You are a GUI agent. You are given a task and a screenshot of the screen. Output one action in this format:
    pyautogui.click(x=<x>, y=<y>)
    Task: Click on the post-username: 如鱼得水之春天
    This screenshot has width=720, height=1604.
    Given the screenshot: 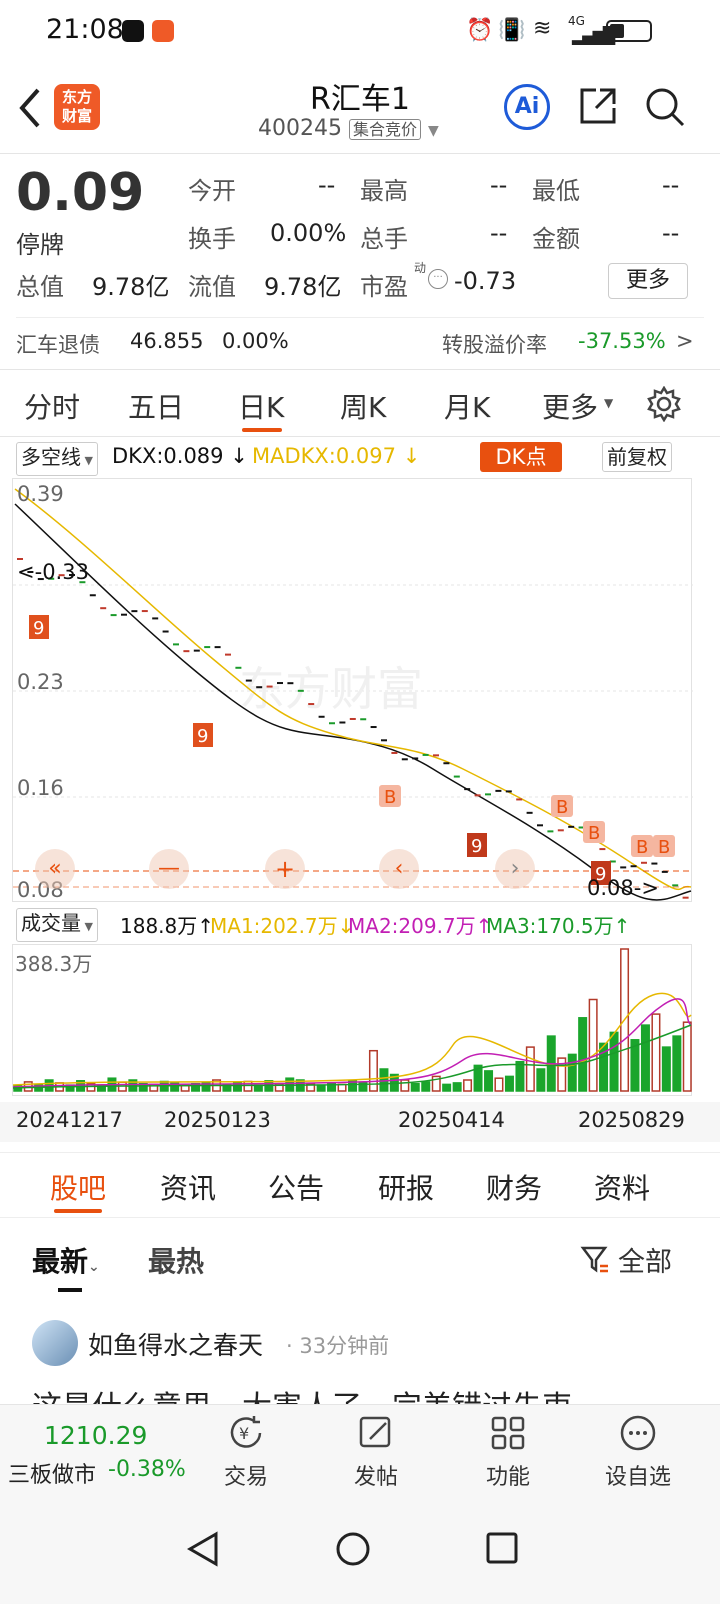 What is the action you would take?
    pyautogui.click(x=175, y=1344)
    